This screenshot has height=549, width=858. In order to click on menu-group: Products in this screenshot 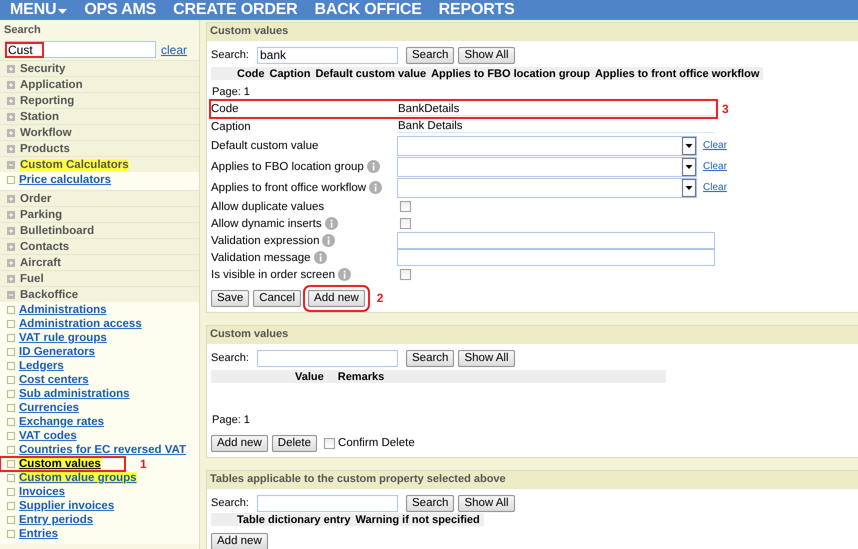, I will do `click(99, 148)`.